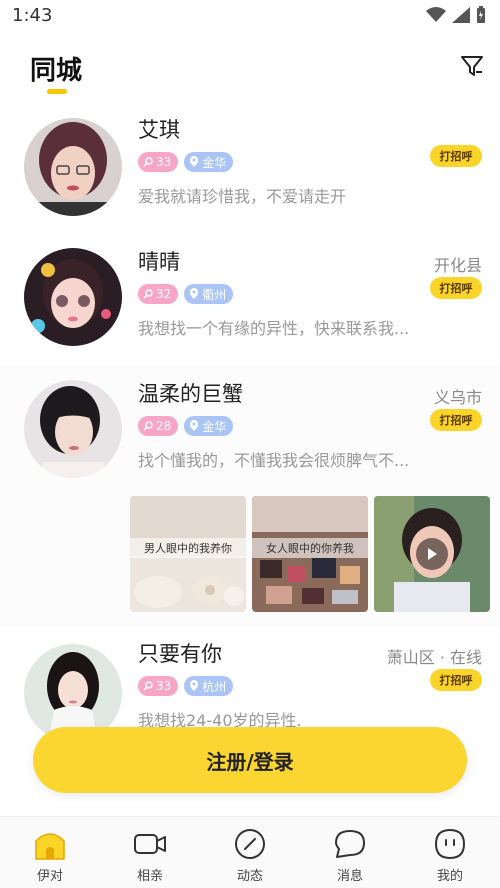 This screenshot has height=888, width=500. Describe the element at coordinates (434, 657) in the screenshot. I see `user-location: 萧山区 · 在线` at that location.